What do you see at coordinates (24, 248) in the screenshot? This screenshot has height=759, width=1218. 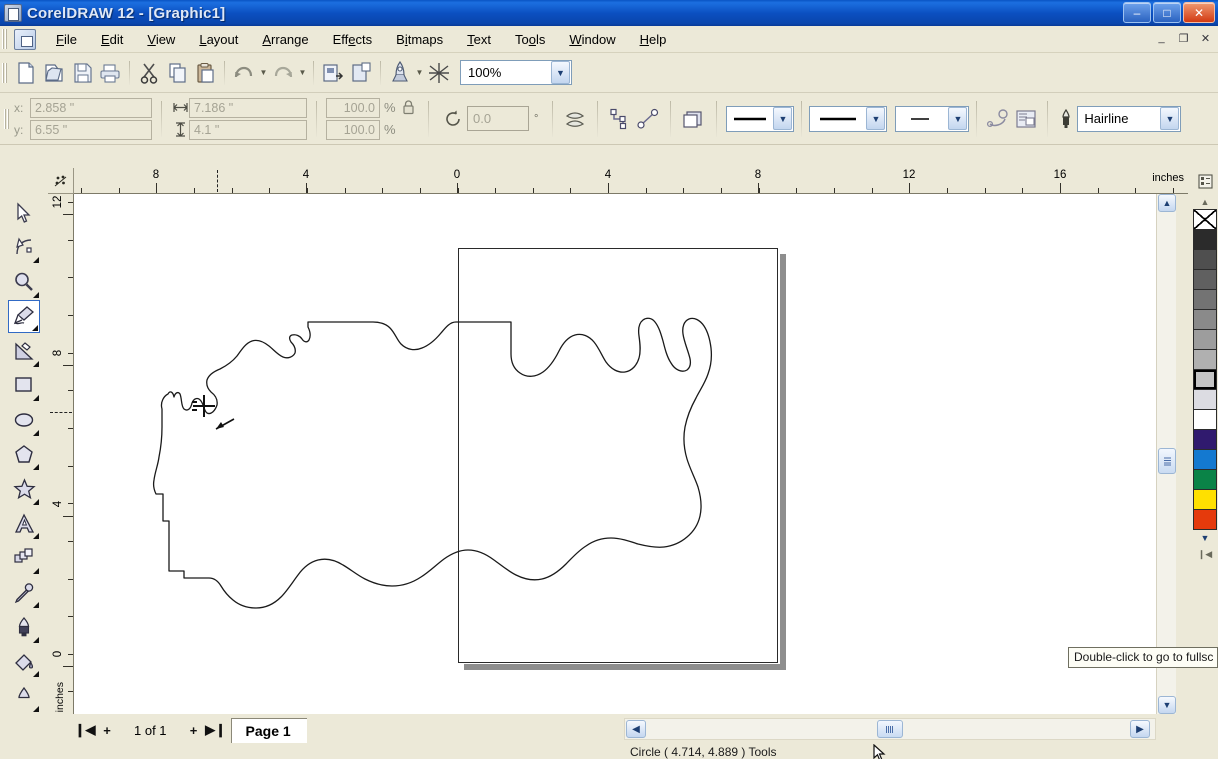 I see `shape-tool` at bounding box center [24, 248].